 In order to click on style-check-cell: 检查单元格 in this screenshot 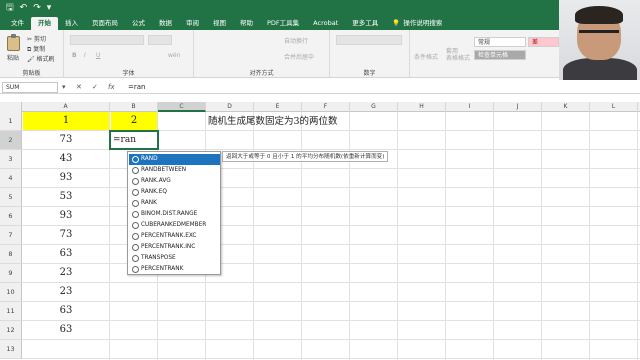, I will do `click(500, 55)`.